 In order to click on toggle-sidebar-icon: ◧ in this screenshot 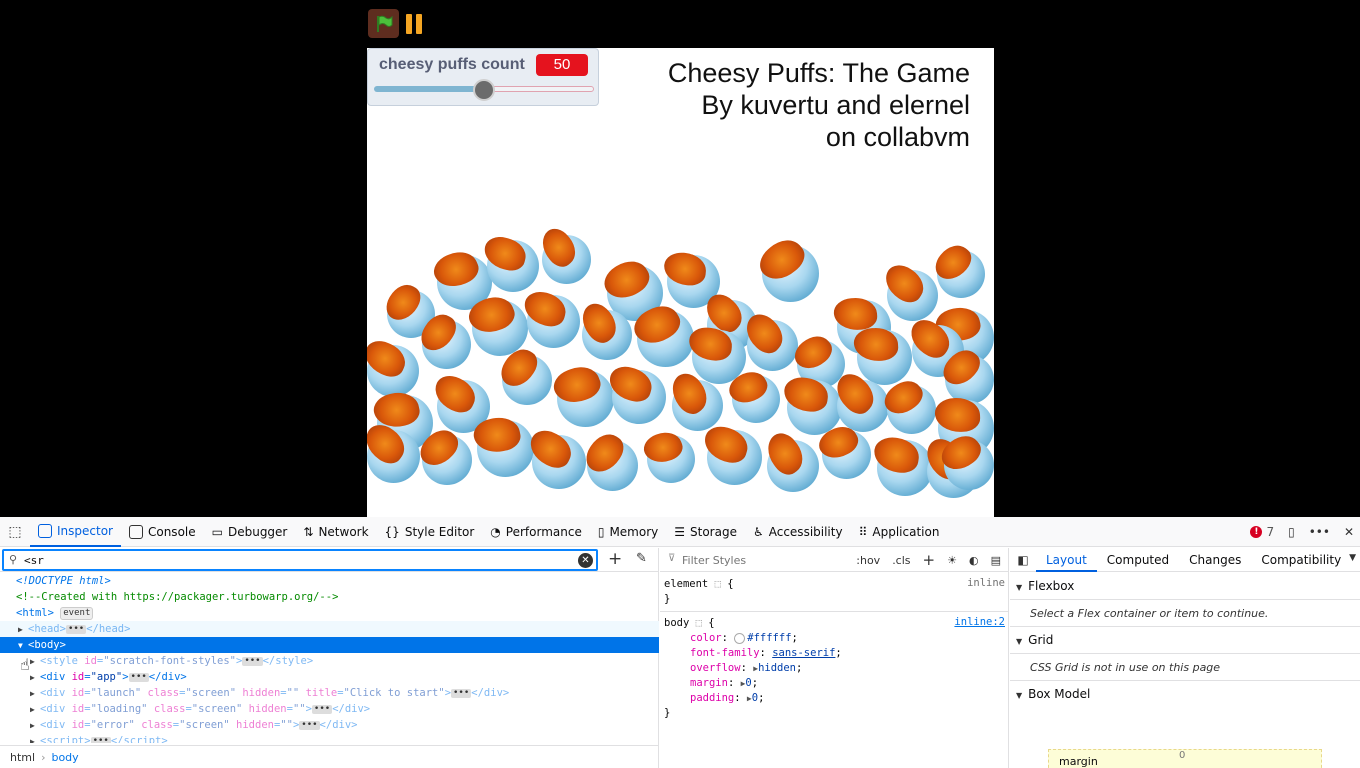, I will do `click(1023, 560)`.